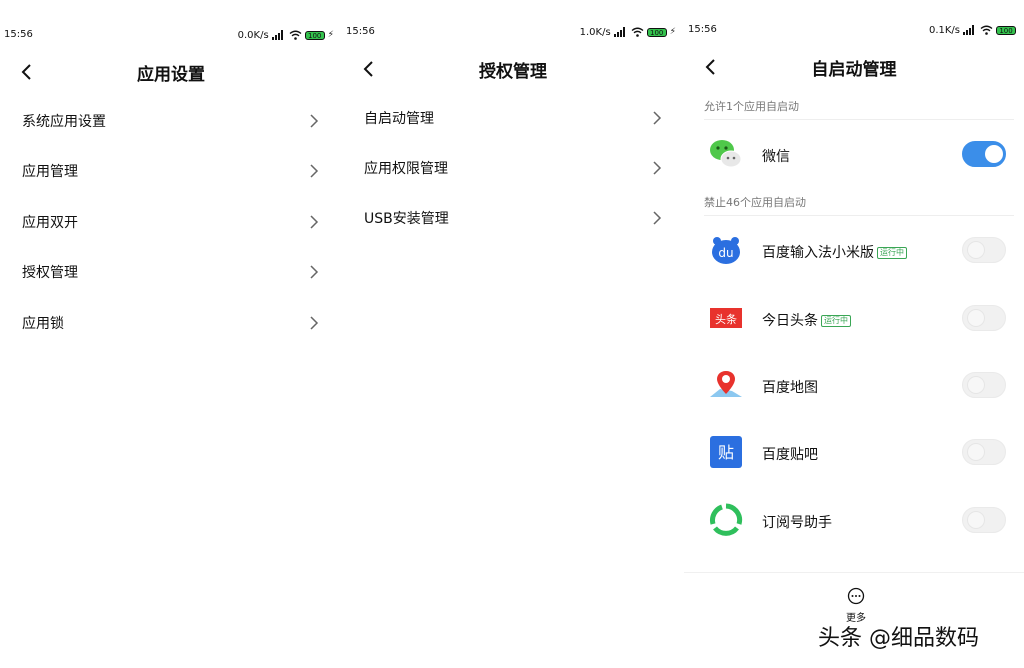 The width and height of the screenshot is (1024, 668). I want to click on menu-item-app-lock: 应用锁, so click(171, 324).